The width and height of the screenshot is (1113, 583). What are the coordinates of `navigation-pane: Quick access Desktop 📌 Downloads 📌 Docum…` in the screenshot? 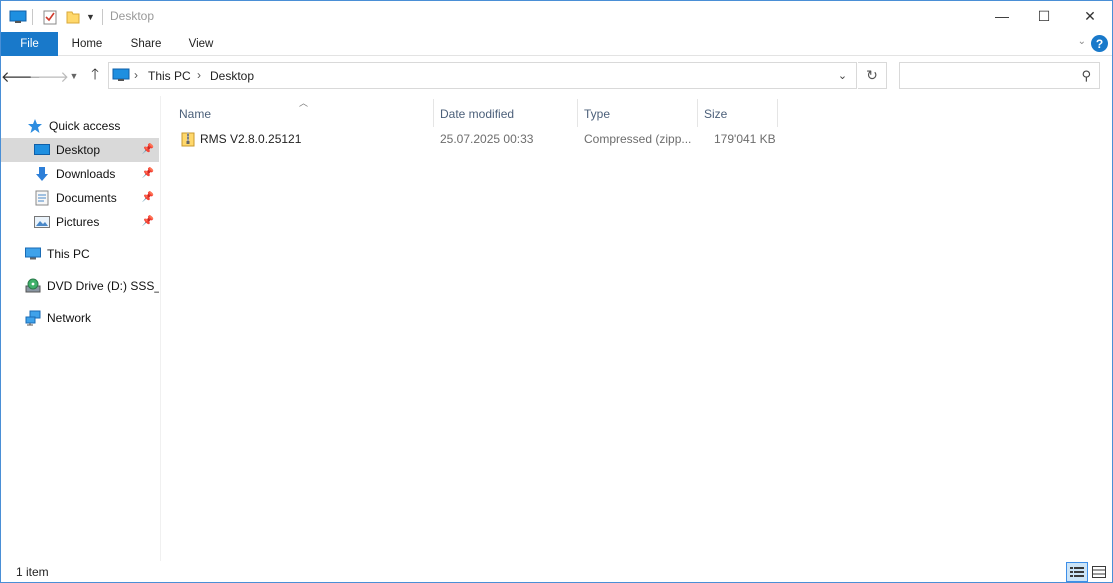 It's located at (80, 328).